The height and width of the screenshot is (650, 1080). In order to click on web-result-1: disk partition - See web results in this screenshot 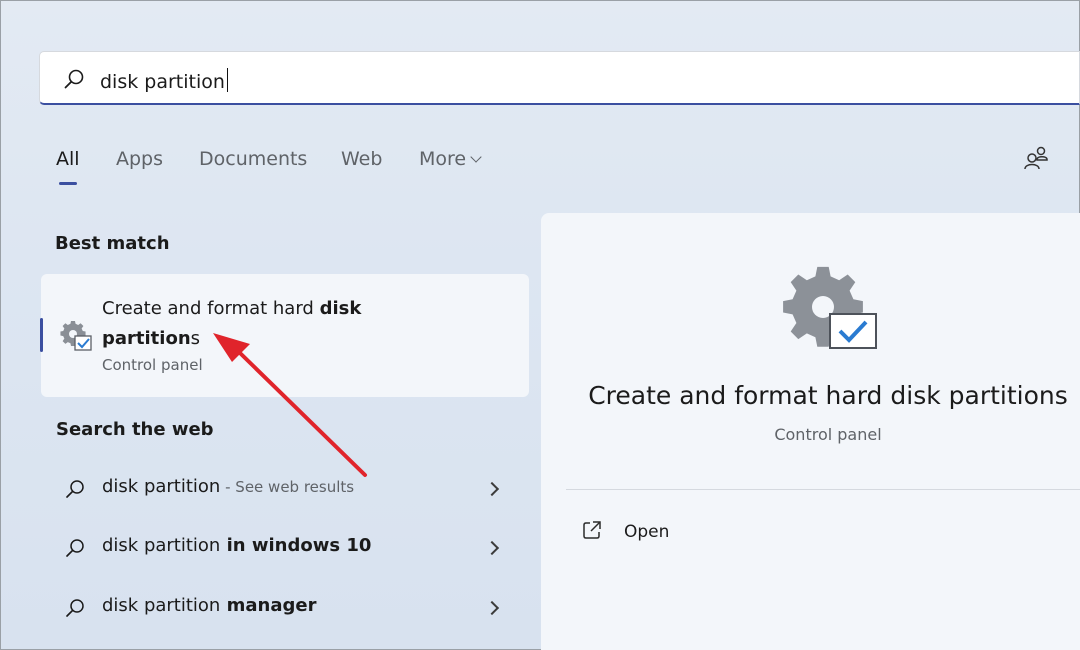, I will do `click(285, 489)`.